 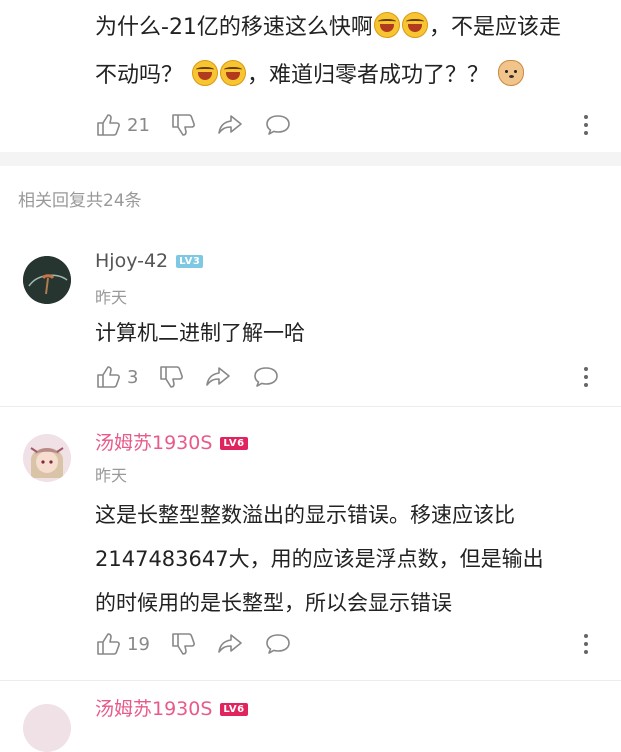 I want to click on like-button: 3, so click(x=116, y=377).